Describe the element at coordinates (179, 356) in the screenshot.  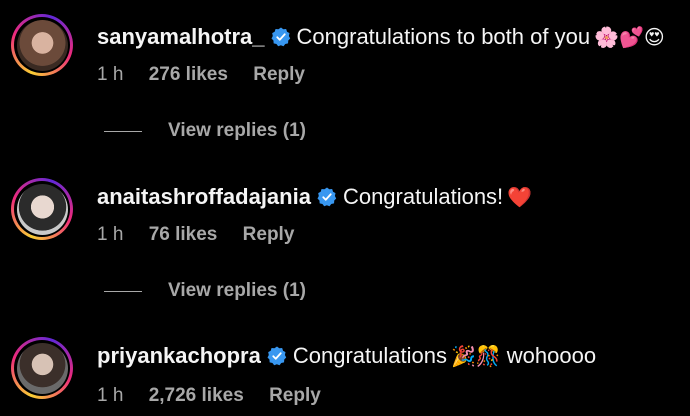
I see `username: priyankachopra` at that location.